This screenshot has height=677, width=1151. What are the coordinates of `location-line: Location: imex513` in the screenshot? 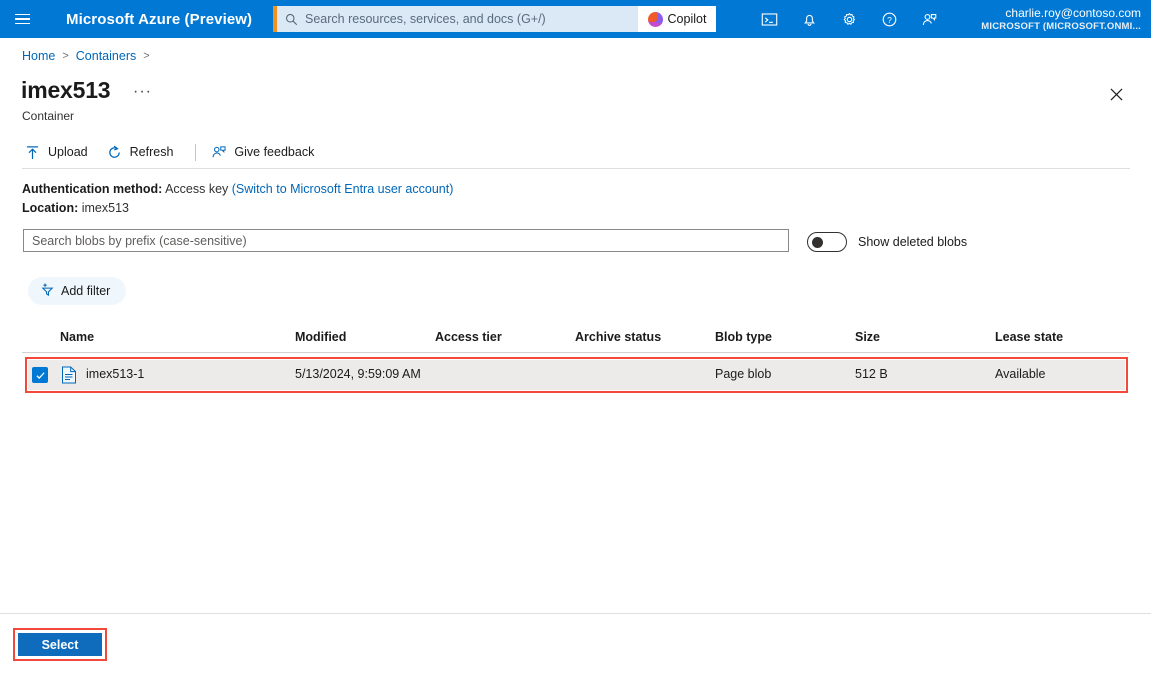 It's located at (237, 208).